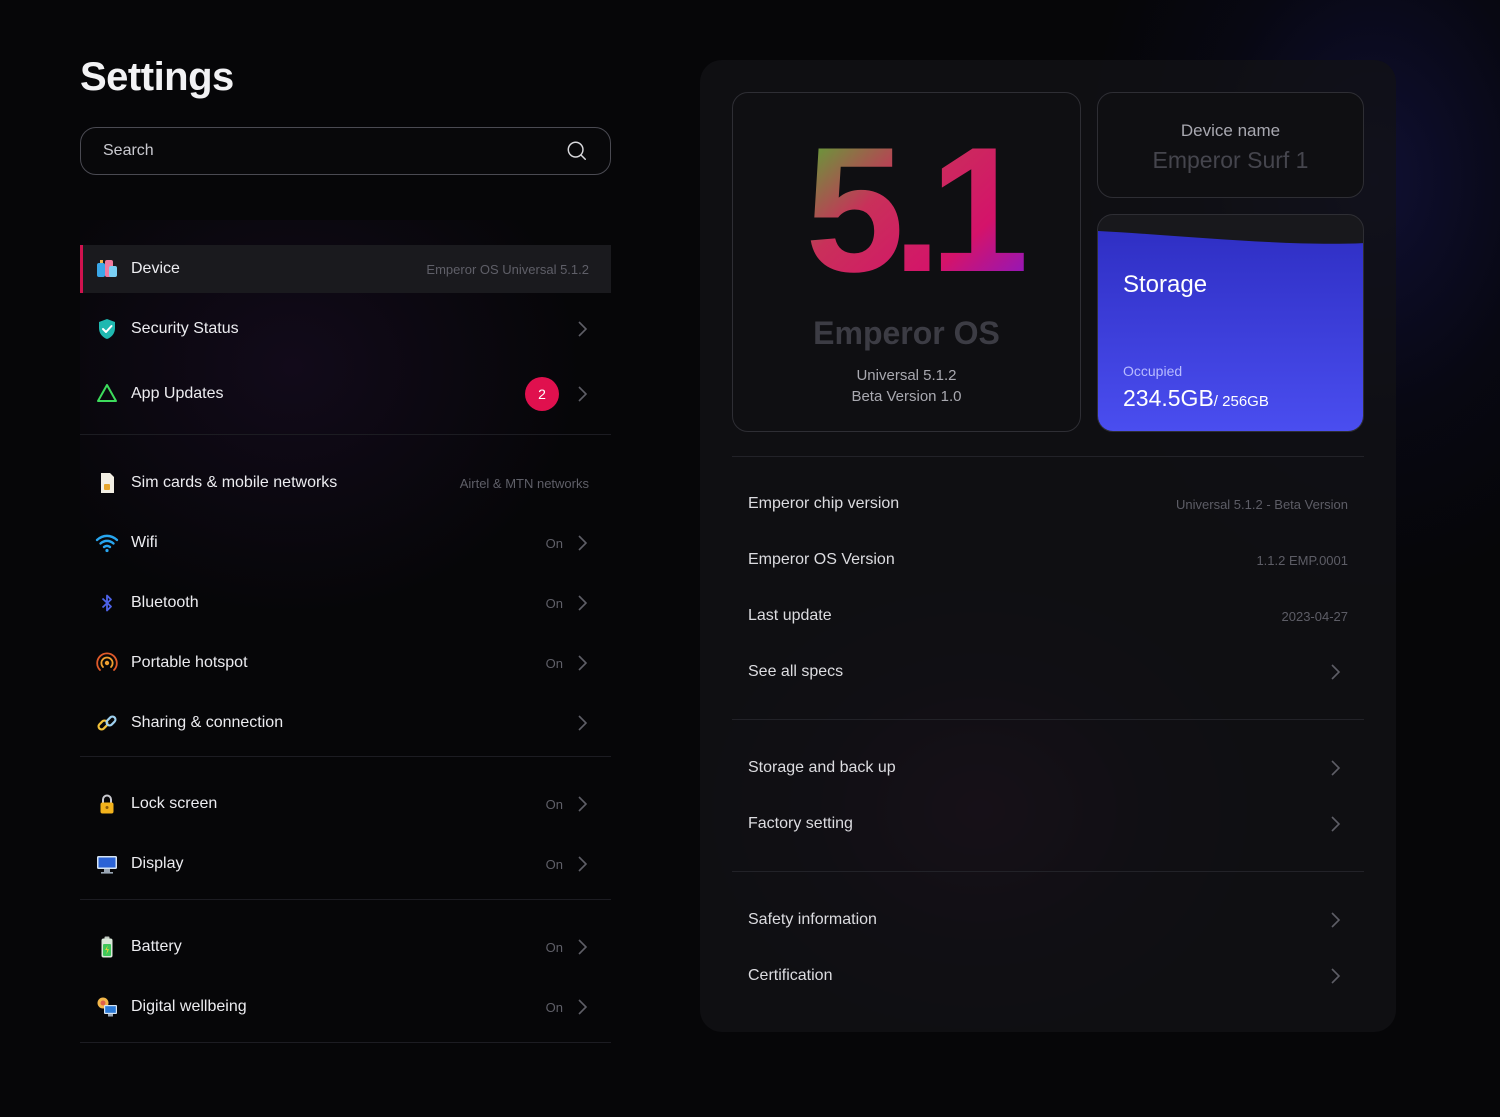 Image resolution: width=1500 pixels, height=1117 pixels. What do you see at coordinates (107, 723) in the screenshot?
I see `link-icon` at bounding box center [107, 723].